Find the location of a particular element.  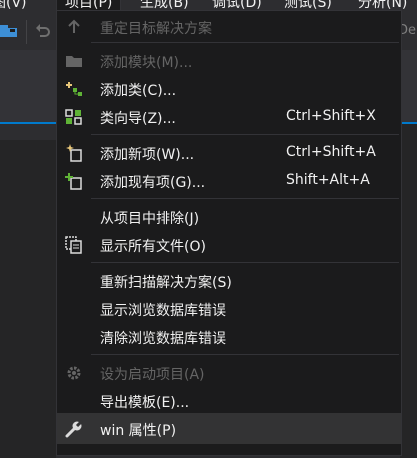

menu-item-label: 显示浏览数据库错误 is located at coordinates (163, 311).